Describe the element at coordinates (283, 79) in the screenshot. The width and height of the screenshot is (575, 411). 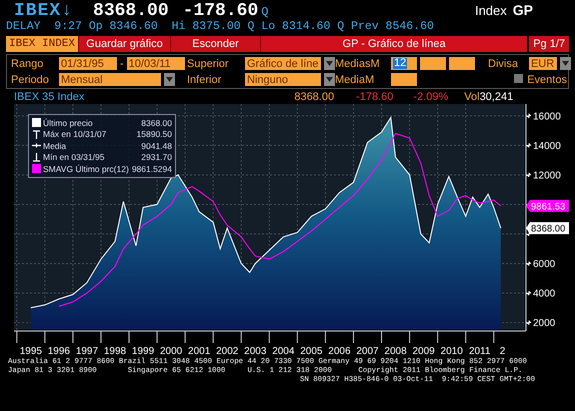
I see `lower-chart-field: Ninguno` at that location.